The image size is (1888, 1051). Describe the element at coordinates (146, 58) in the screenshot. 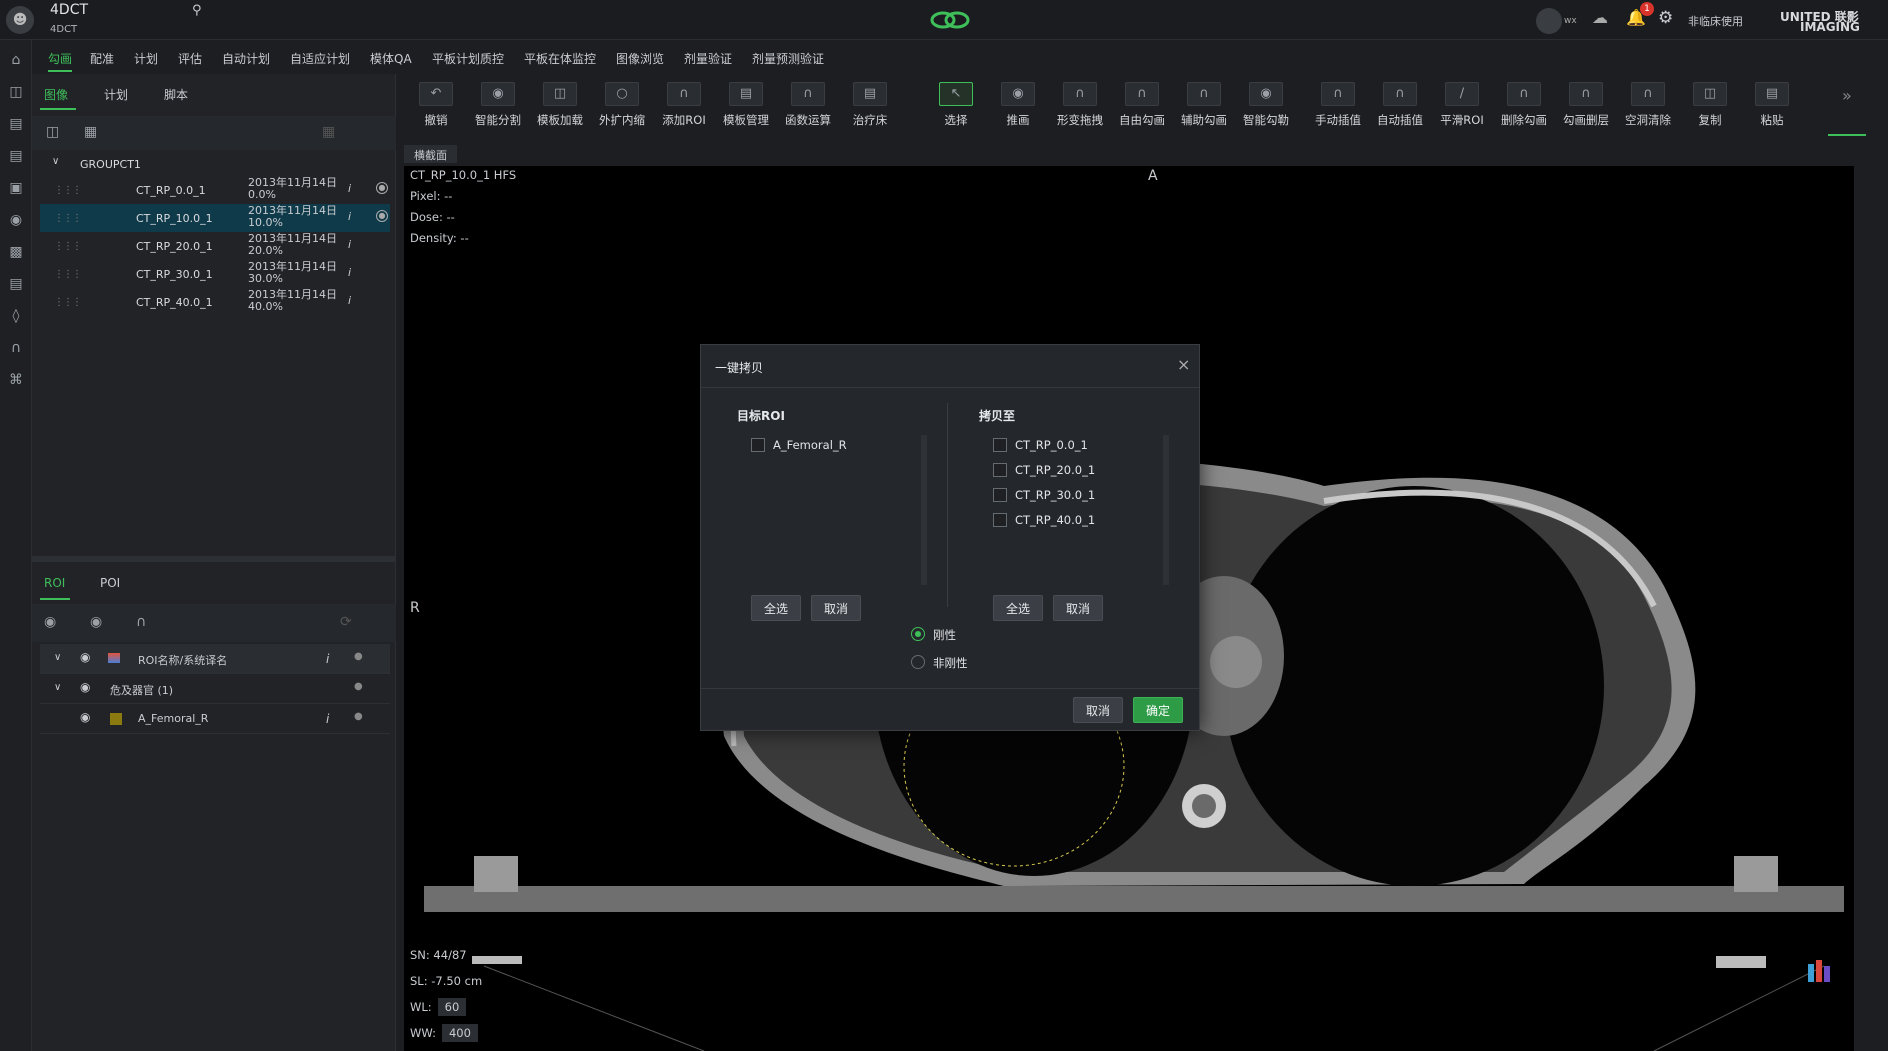

I see `menu-plan: 计划` at that location.